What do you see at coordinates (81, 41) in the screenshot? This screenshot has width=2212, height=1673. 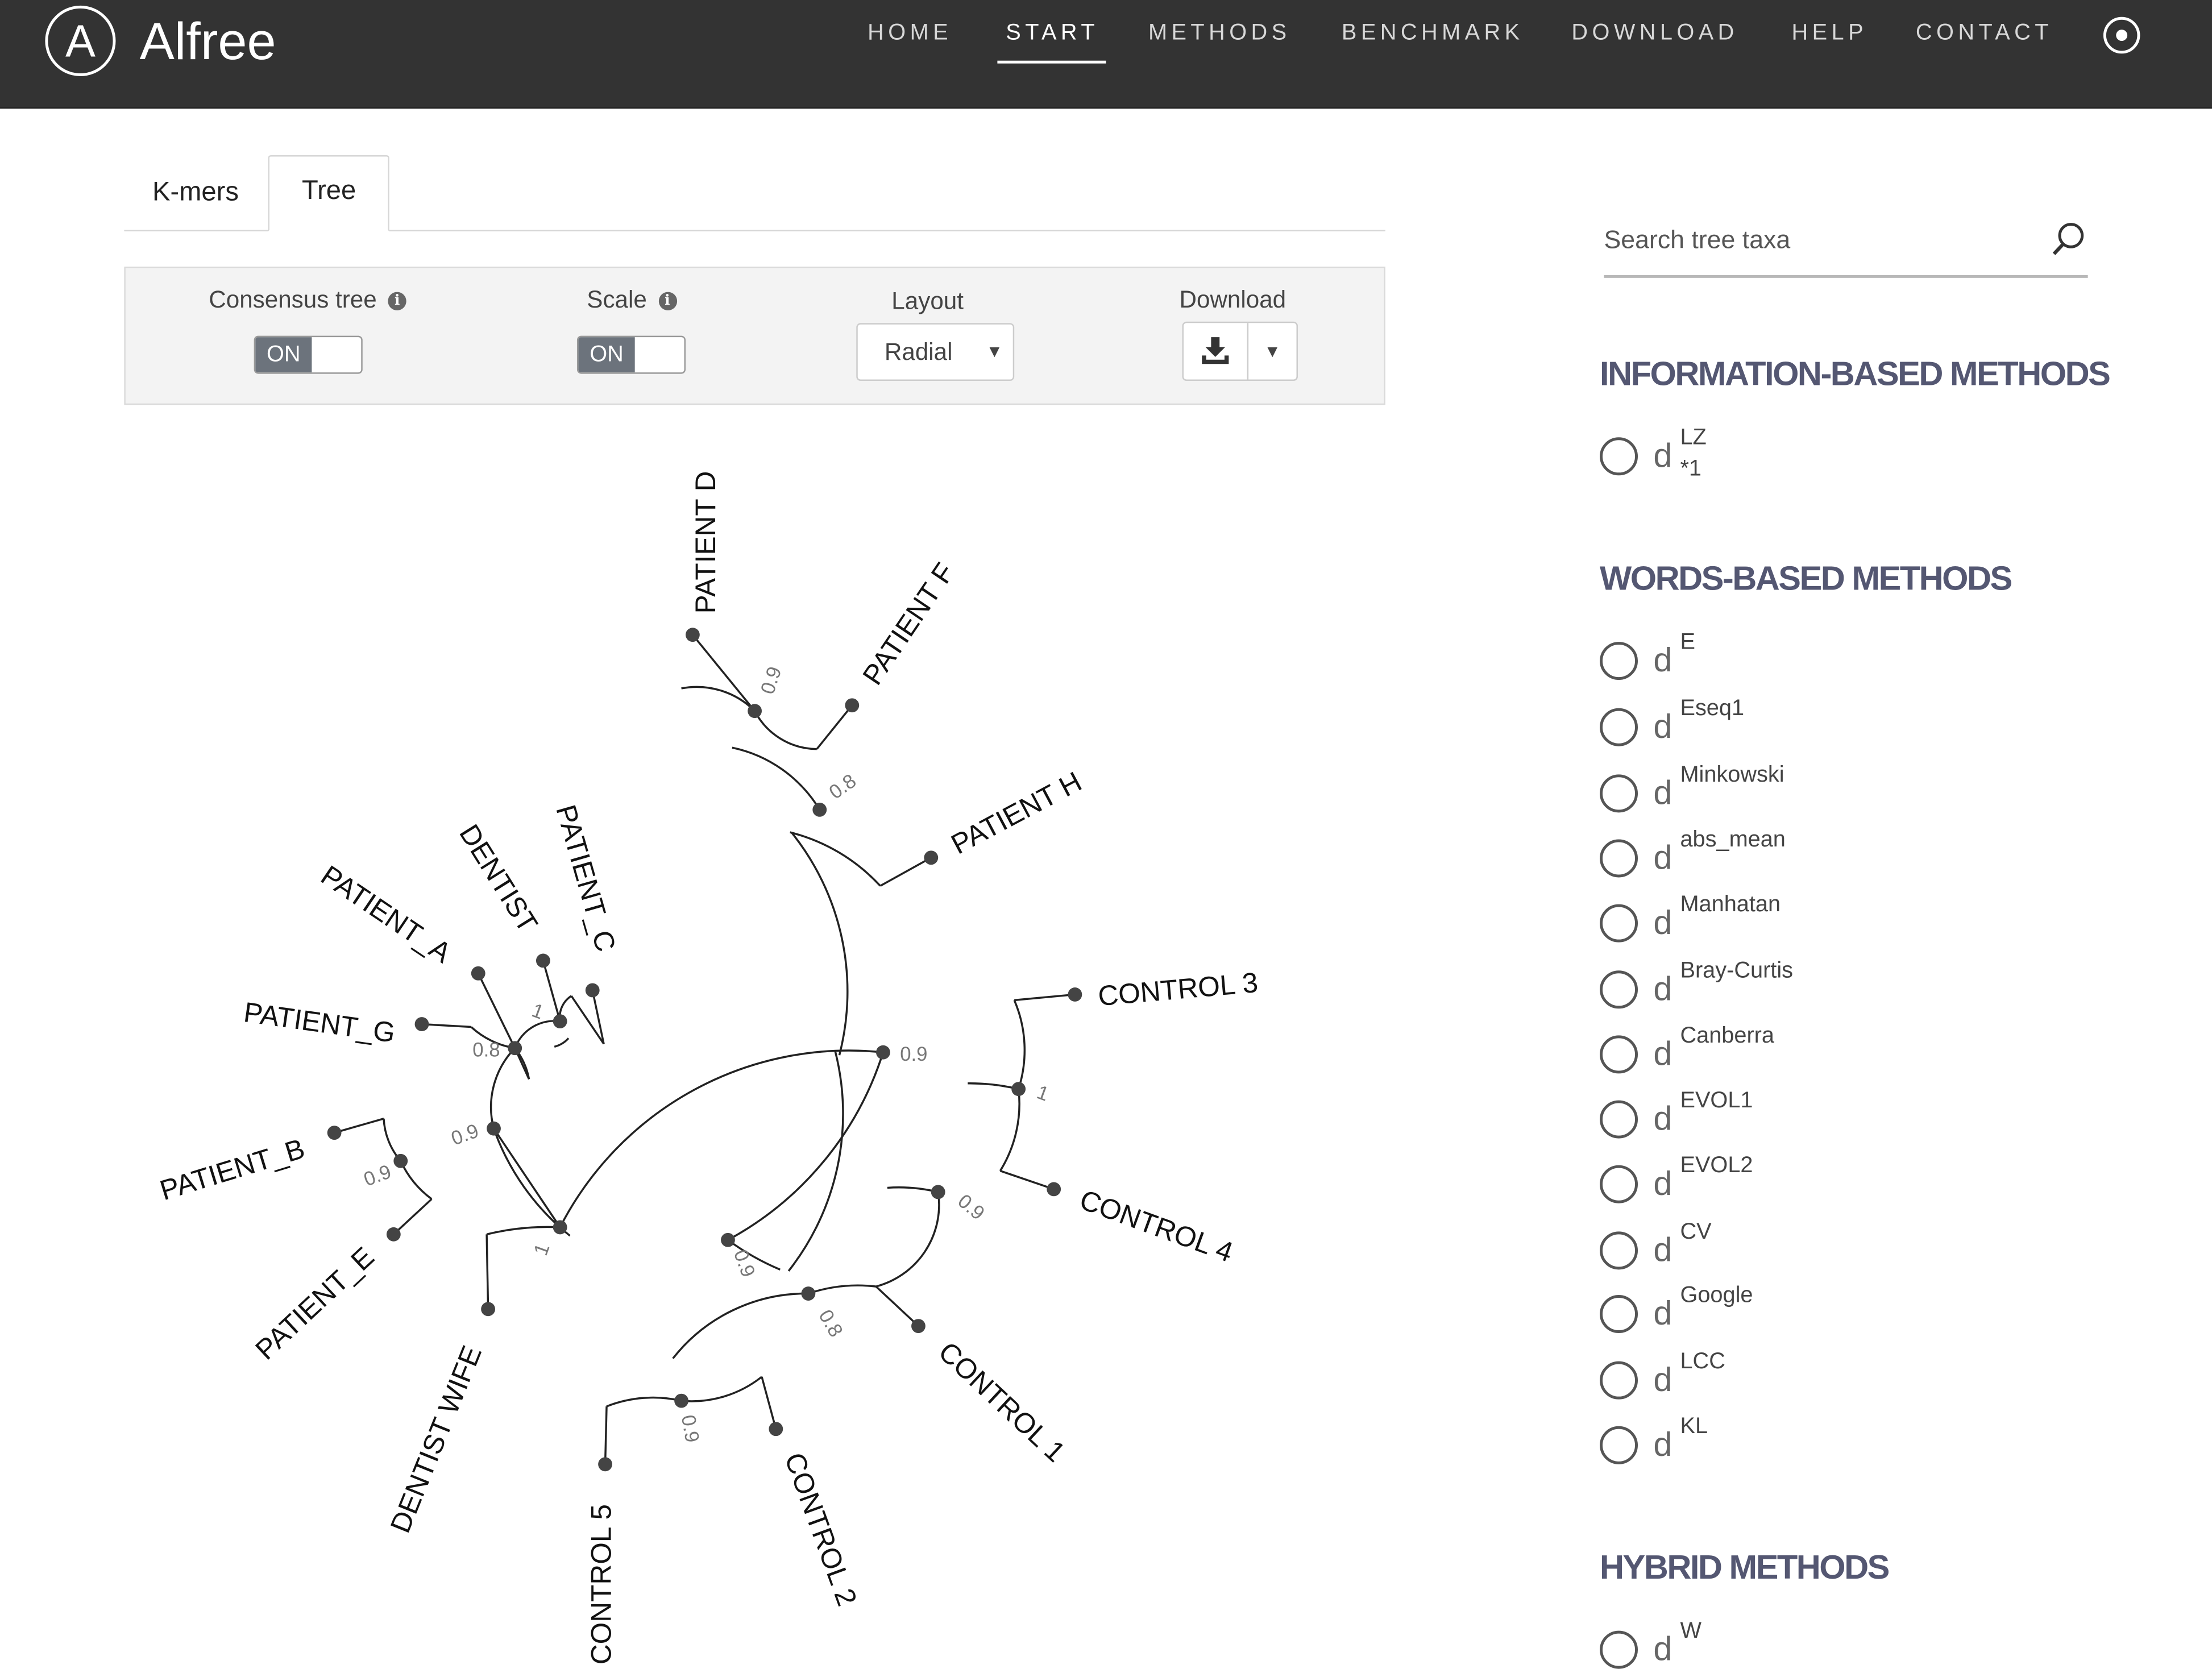 I see `logo-icon: A` at bounding box center [81, 41].